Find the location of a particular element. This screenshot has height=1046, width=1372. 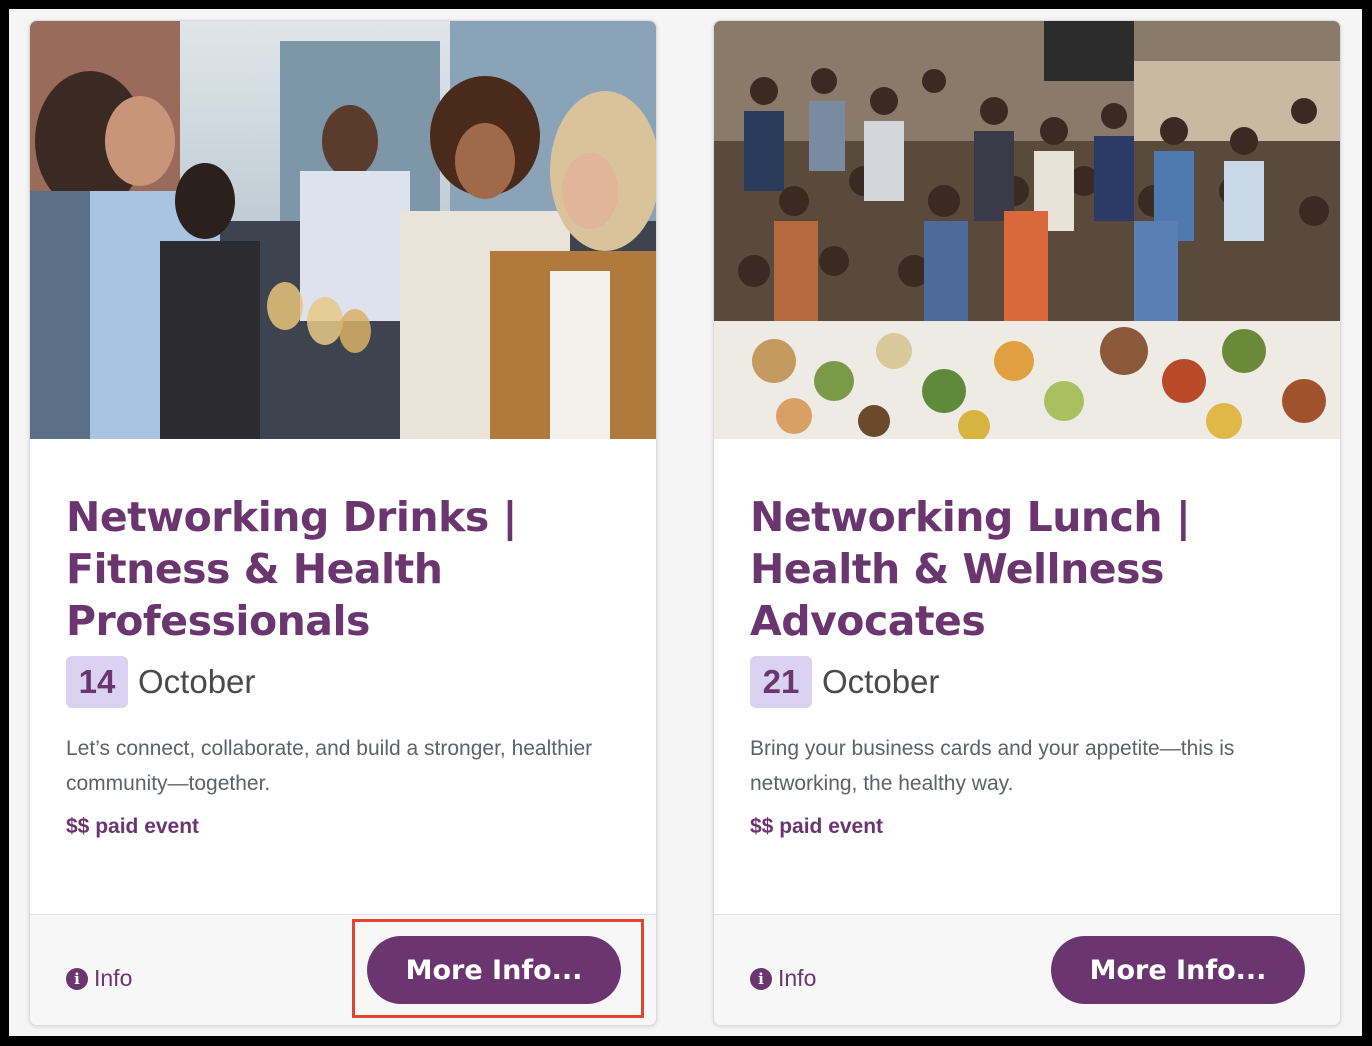

highlight-box is located at coordinates (498, 968).